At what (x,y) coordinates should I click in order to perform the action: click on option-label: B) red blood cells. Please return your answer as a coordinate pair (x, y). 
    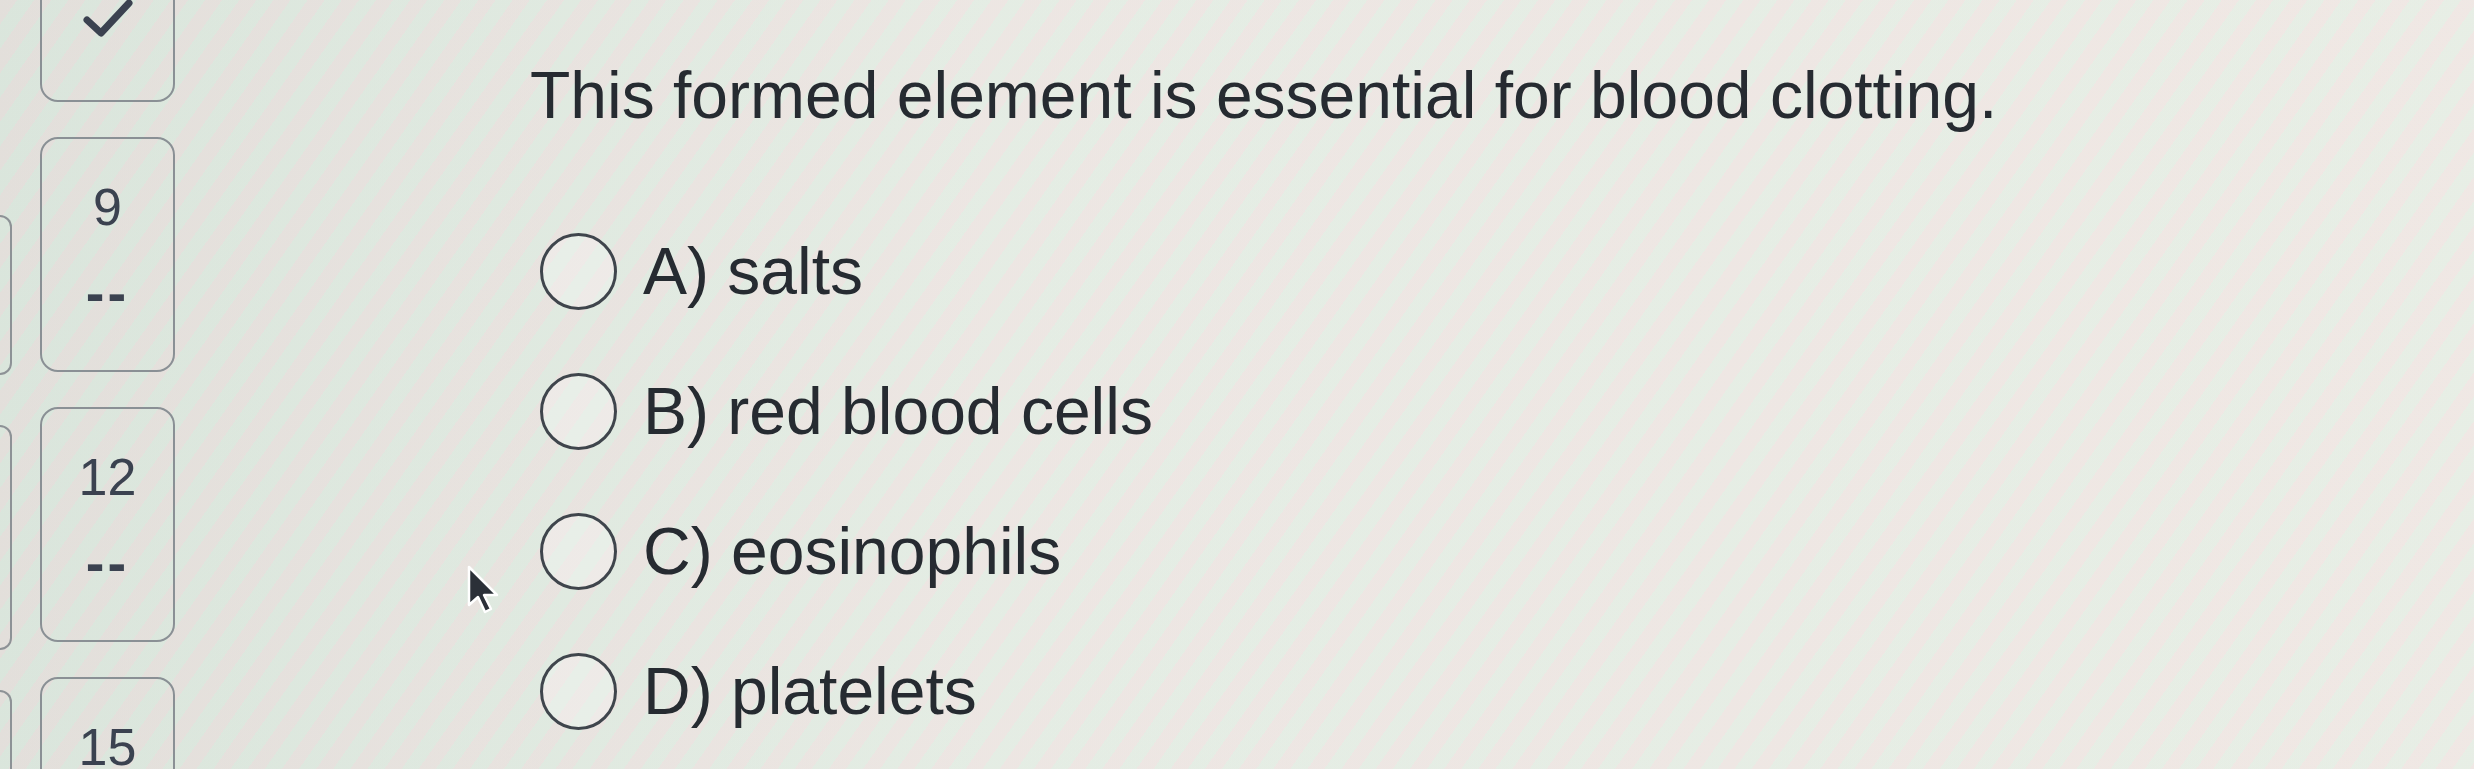
    Looking at the image, I should click on (898, 411).